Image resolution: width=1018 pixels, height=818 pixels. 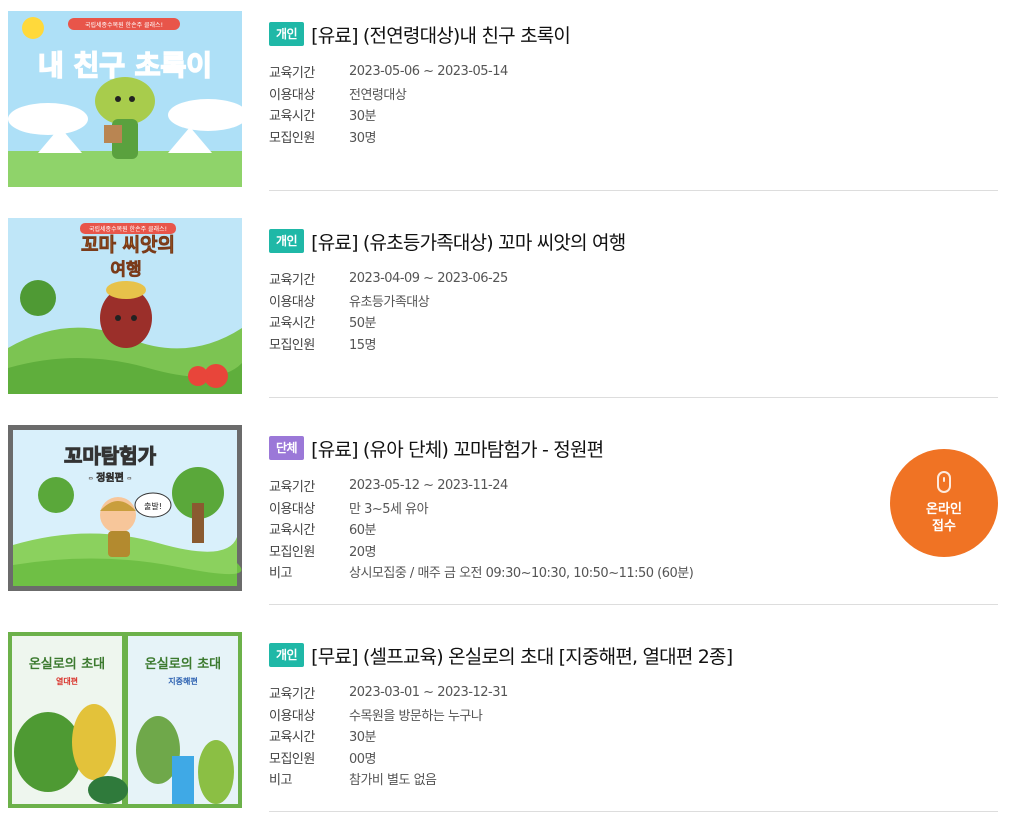 I want to click on detail-period: 2023-05-12 ~ 2023-11-24, so click(x=428, y=486).